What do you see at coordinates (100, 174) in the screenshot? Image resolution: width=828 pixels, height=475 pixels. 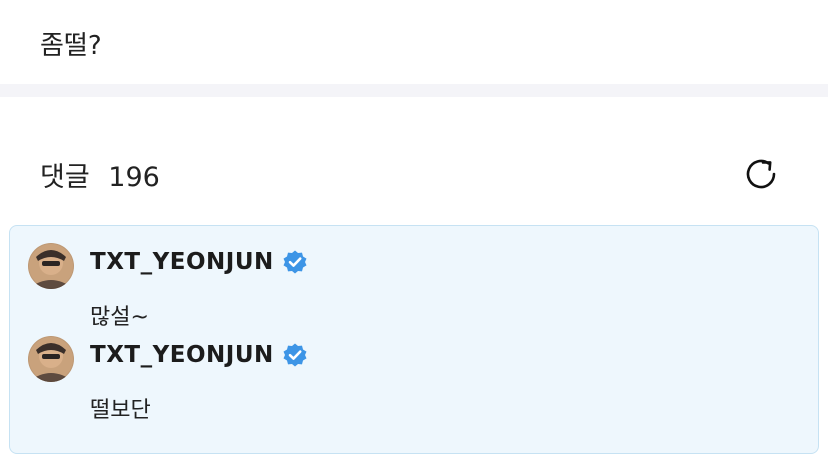 I see `comments-title: 댓글 196` at bounding box center [100, 174].